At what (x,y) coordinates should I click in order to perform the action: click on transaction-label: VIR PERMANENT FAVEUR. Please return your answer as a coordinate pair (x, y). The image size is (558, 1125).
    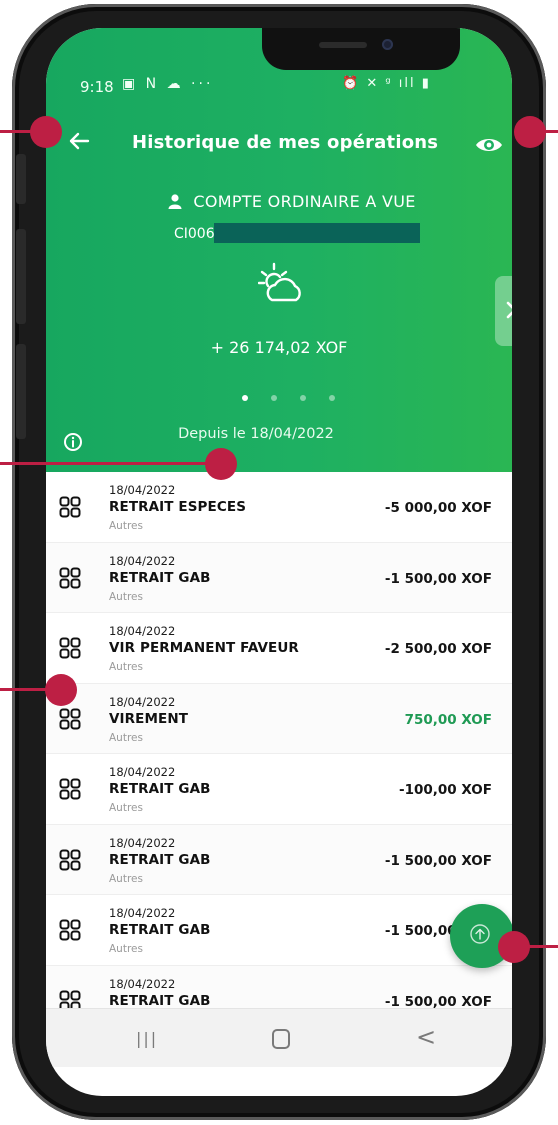
    Looking at the image, I should click on (204, 648).